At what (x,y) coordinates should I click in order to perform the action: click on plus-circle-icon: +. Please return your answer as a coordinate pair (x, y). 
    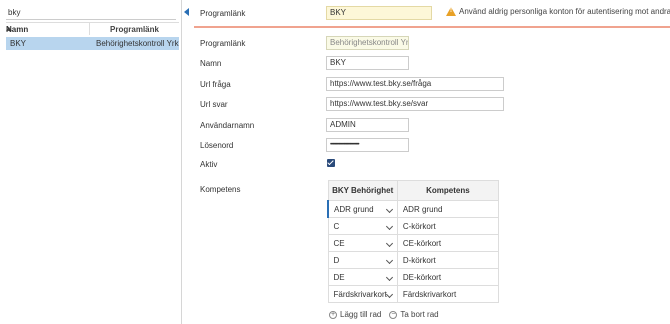
    Looking at the image, I should click on (333, 314).